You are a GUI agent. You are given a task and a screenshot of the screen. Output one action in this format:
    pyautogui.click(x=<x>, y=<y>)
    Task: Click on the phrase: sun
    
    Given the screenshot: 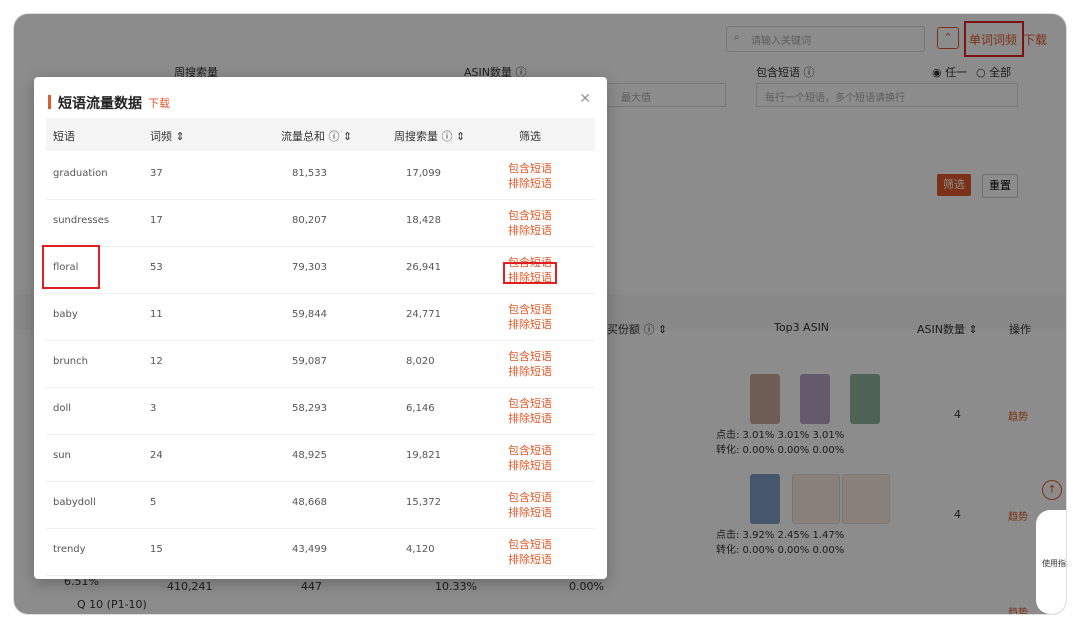 What is the action you would take?
    pyautogui.click(x=62, y=455)
    